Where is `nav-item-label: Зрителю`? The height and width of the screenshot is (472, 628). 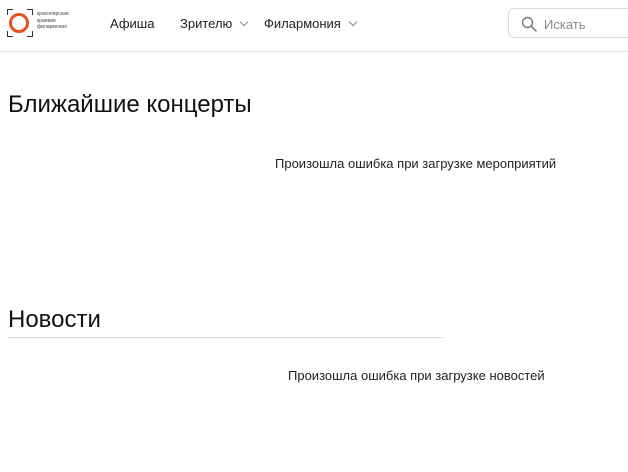 nav-item-label: Зрителю is located at coordinates (206, 23).